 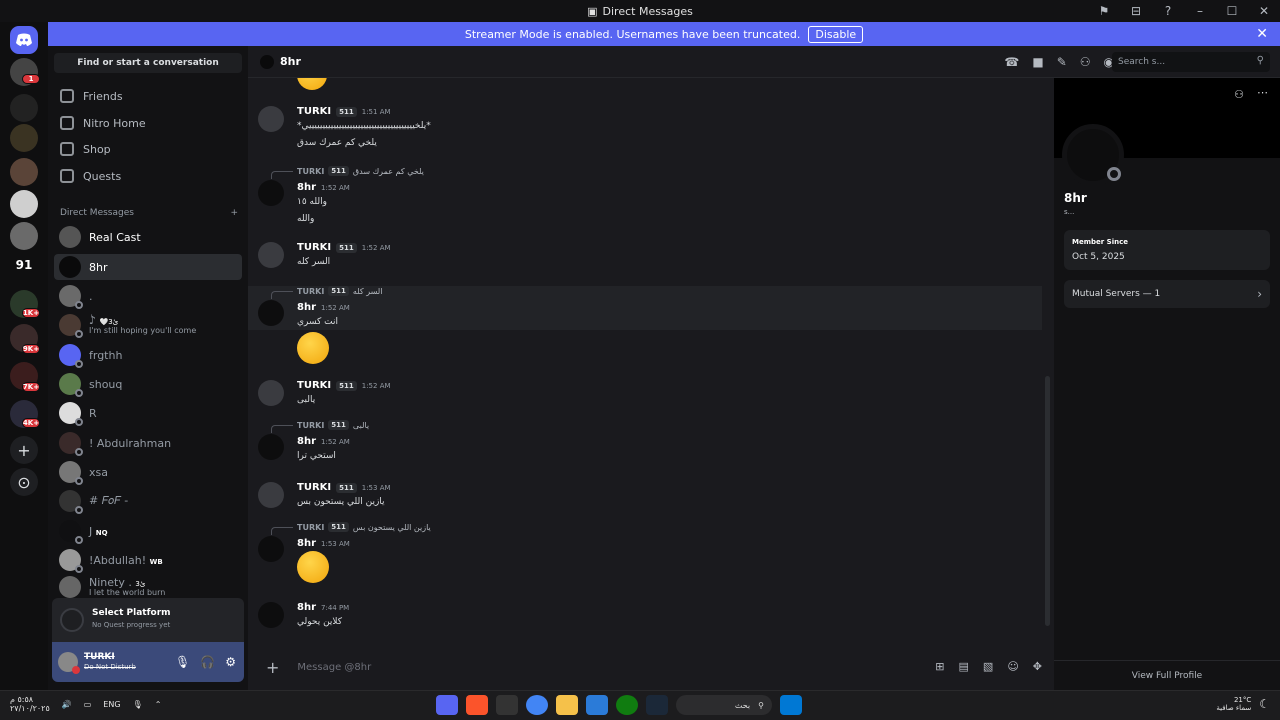 I want to click on headphones-icon: 🎧, so click(x=207, y=662).